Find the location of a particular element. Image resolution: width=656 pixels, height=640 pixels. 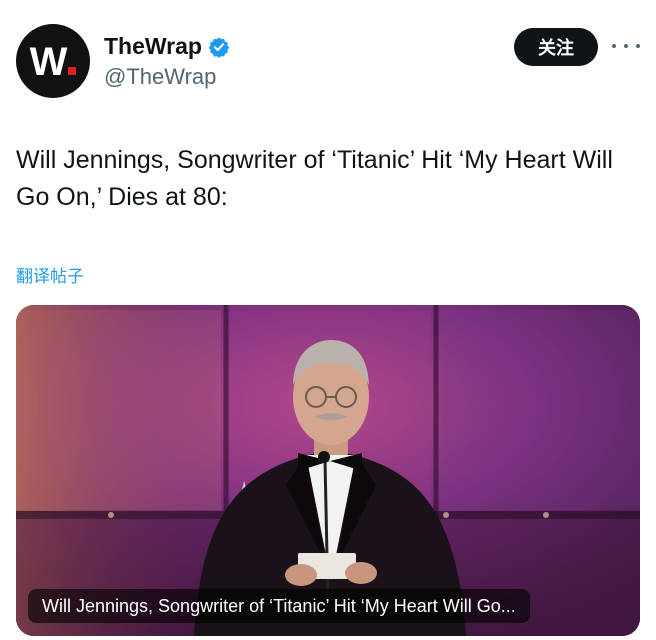

more-options-icon is located at coordinates (626, 46).